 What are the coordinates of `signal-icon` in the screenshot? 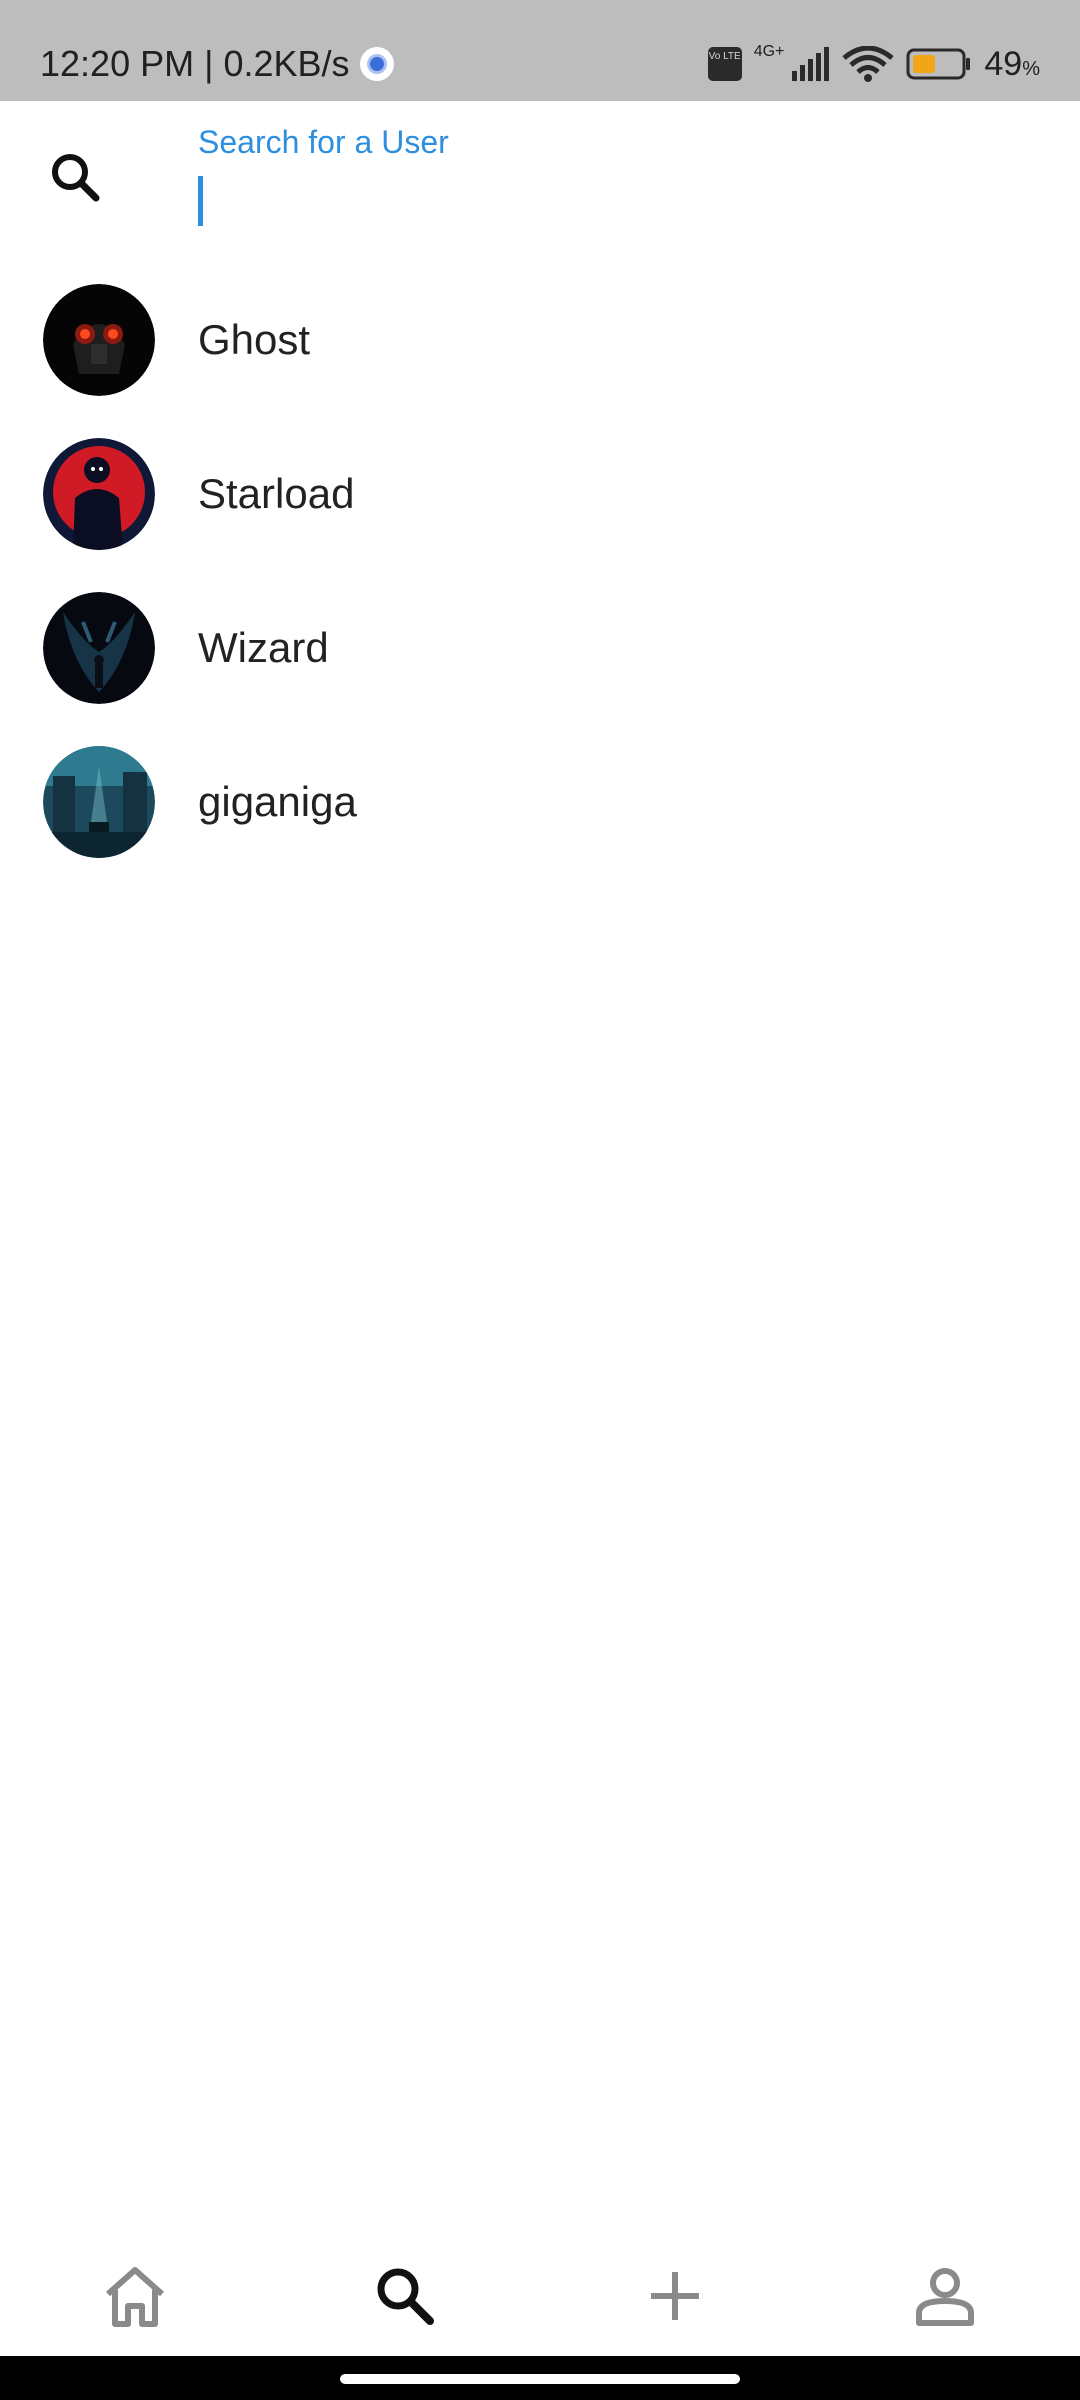 It's located at (811, 64).